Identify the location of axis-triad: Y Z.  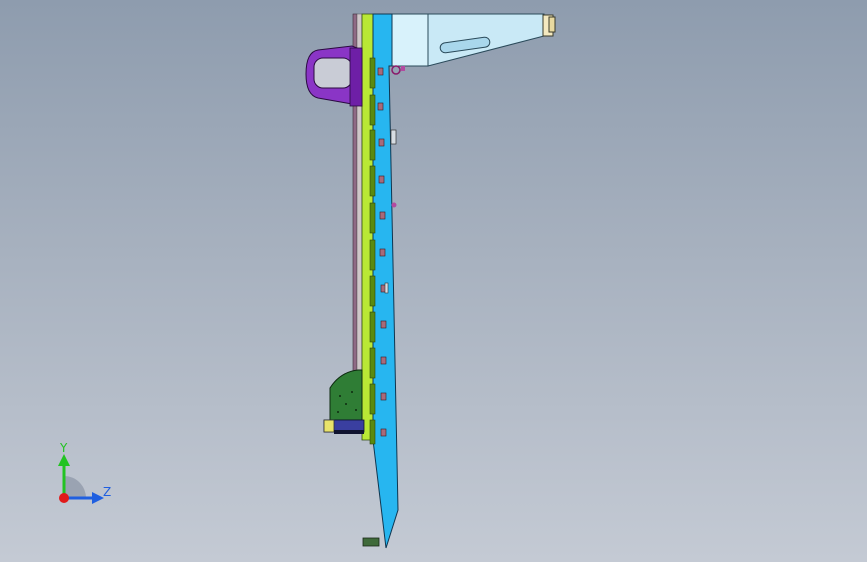
(84, 472).